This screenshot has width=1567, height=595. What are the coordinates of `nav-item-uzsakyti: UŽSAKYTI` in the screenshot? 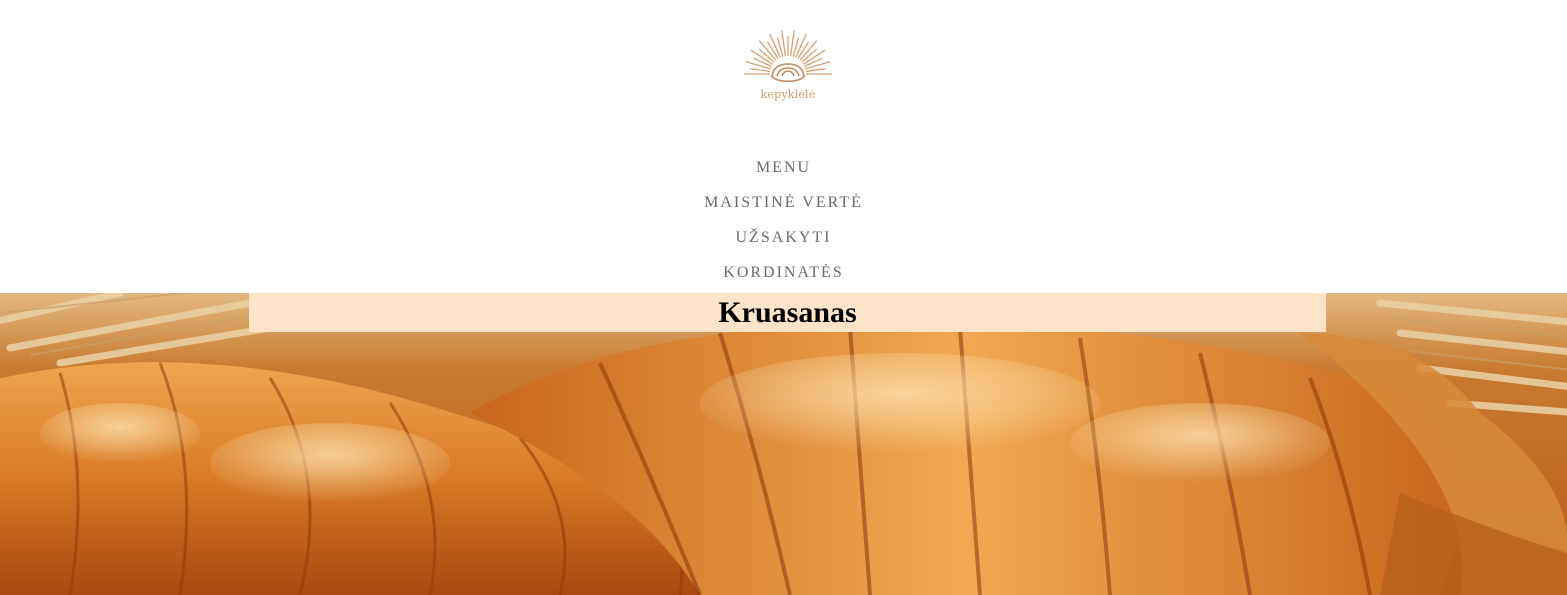 It's located at (783, 237).